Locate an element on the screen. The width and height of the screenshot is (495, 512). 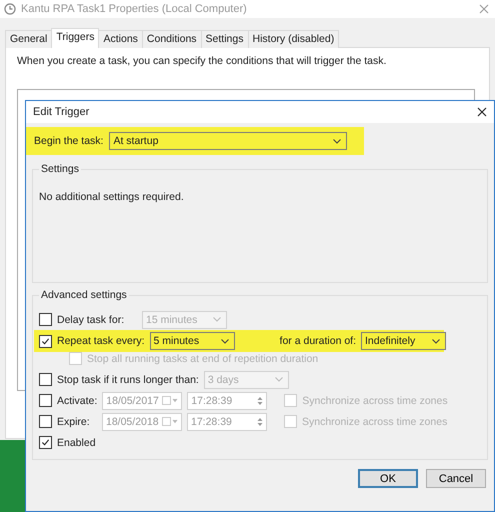
group-title: Advanced settings is located at coordinates (84, 295).